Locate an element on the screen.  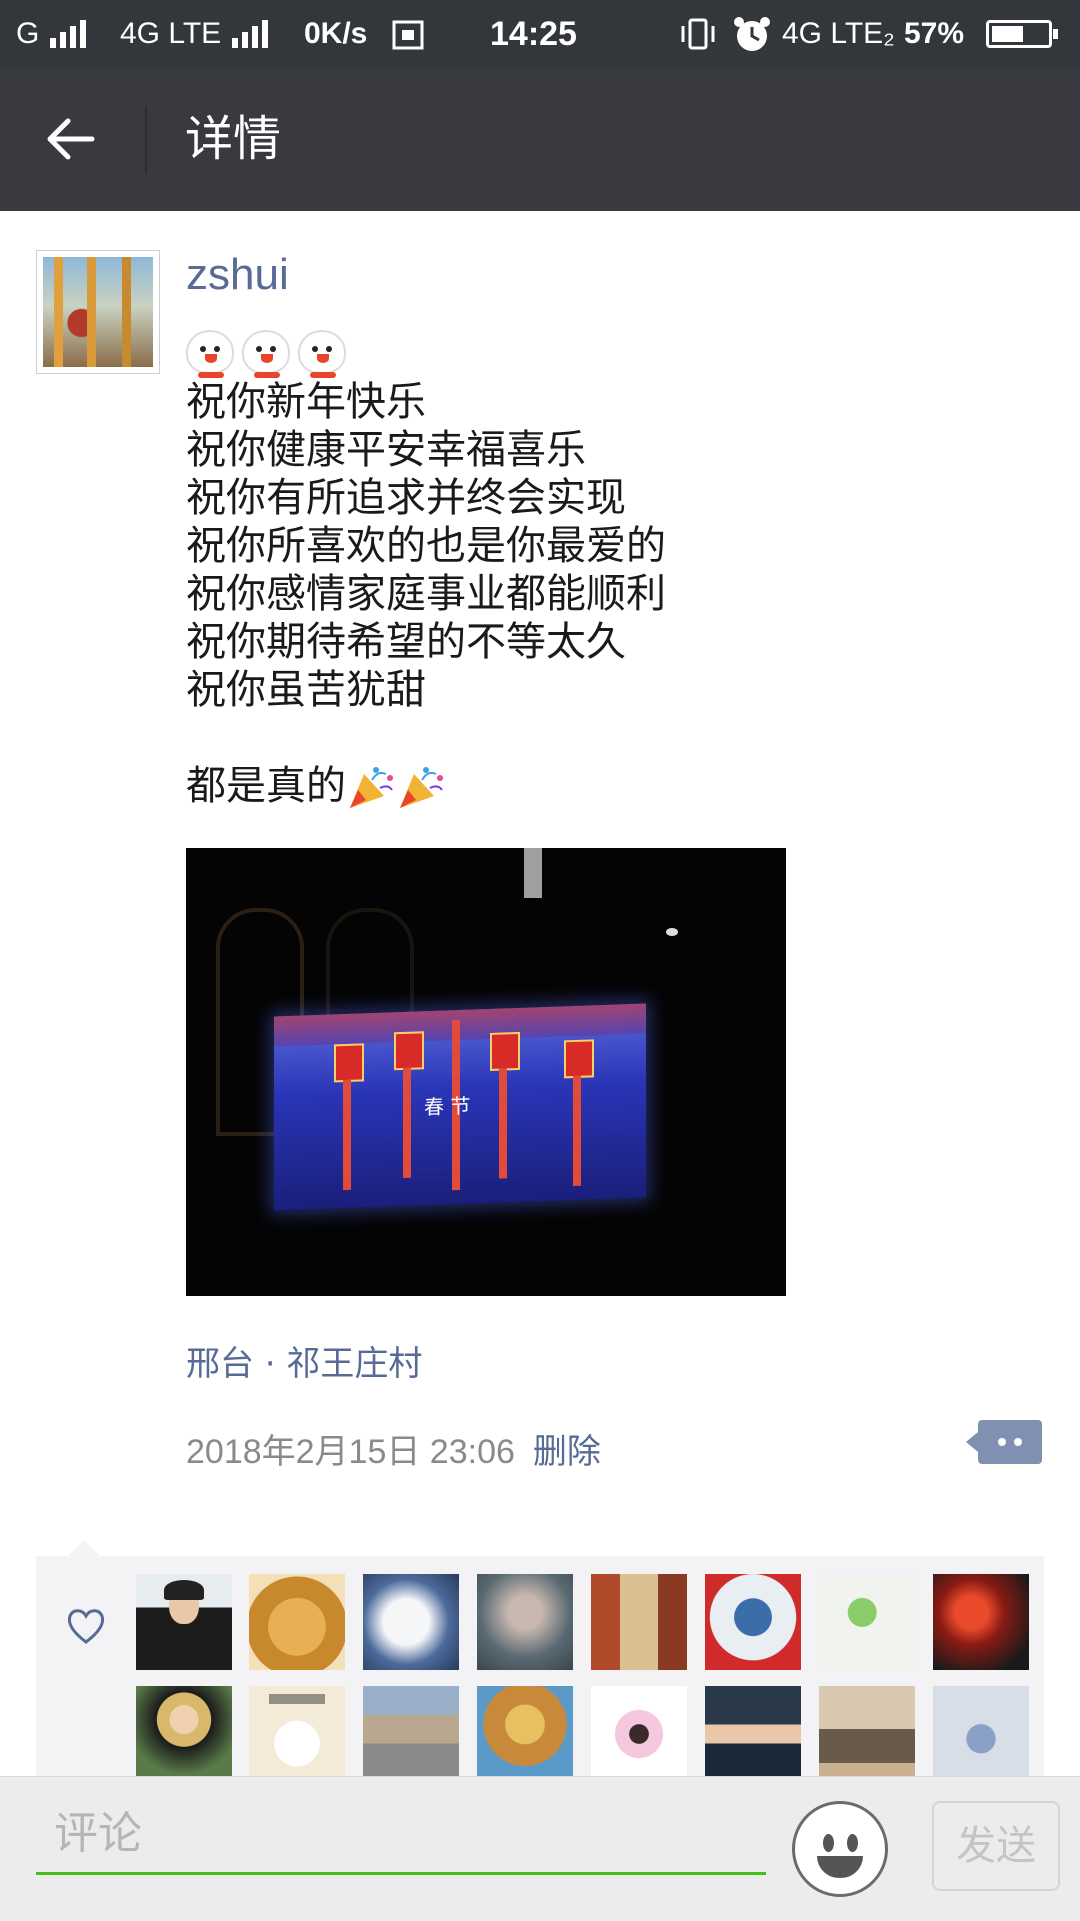
tv-screen: 春 节 is located at coordinates (460, 1107).